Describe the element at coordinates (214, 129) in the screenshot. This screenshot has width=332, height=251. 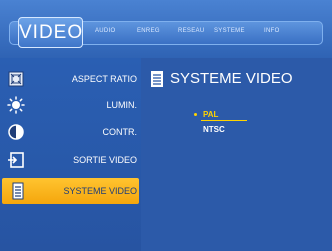
I see `option-ntsc: NTSC` at that location.